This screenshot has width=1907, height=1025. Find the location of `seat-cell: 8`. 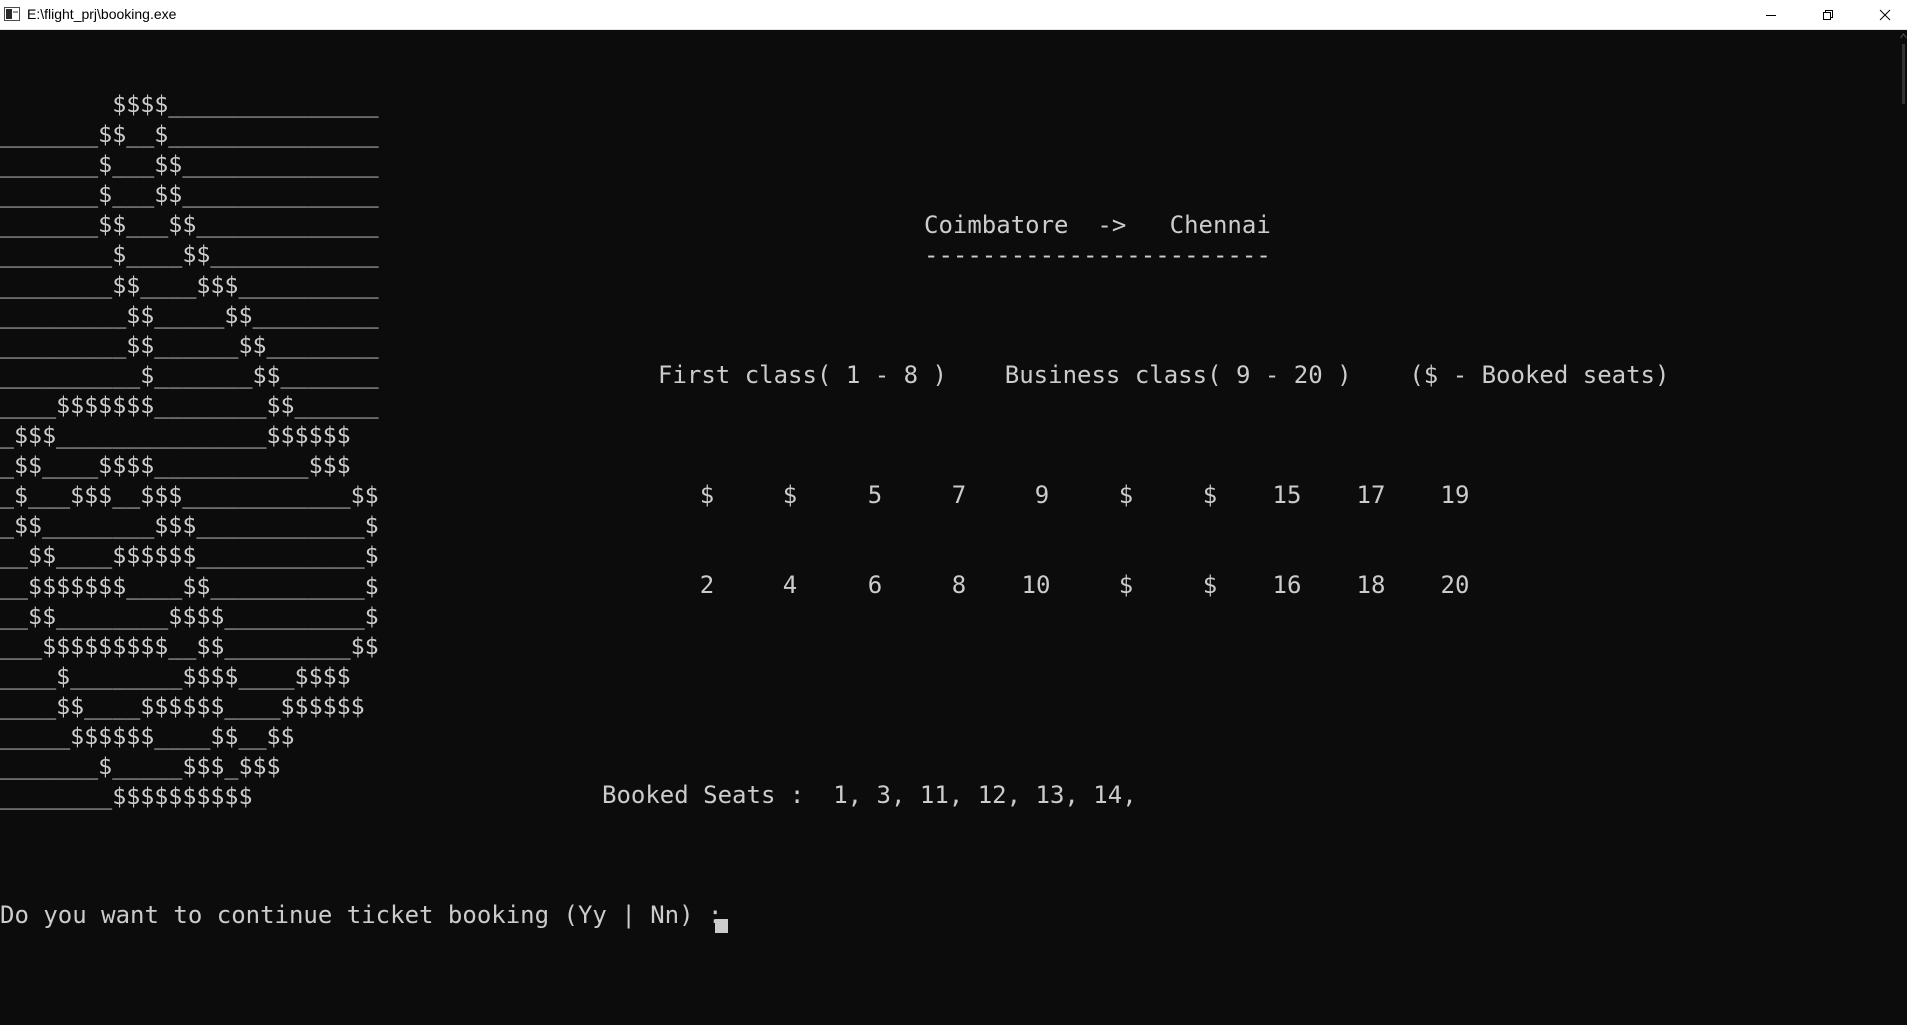

seat-cell: 8 is located at coordinates (959, 585).